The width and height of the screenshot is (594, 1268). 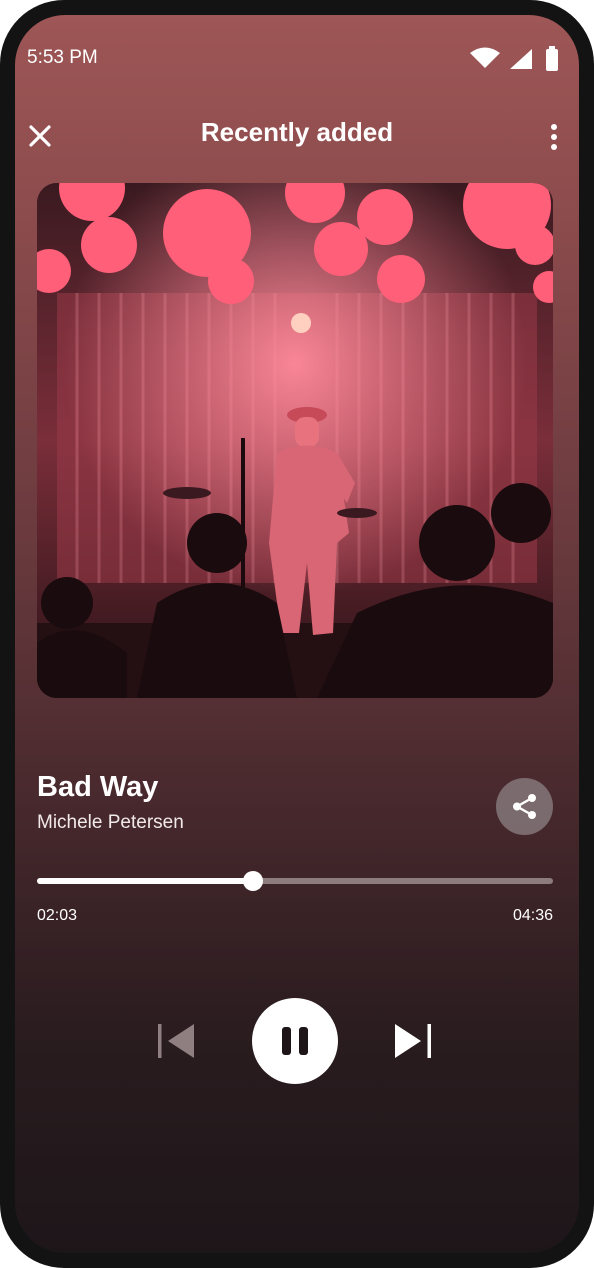 What do you see at coordinates (532, 915) in the screenshot?
I see `total-time: 04:36` at bounding box center [532, 915].